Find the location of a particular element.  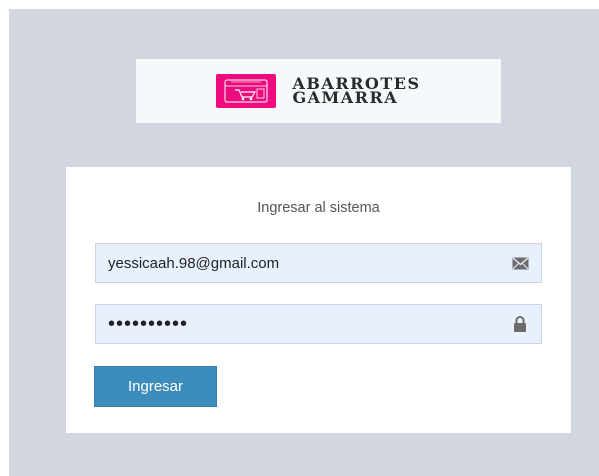

shop-cart-icon is located at coordinates (246, 91).